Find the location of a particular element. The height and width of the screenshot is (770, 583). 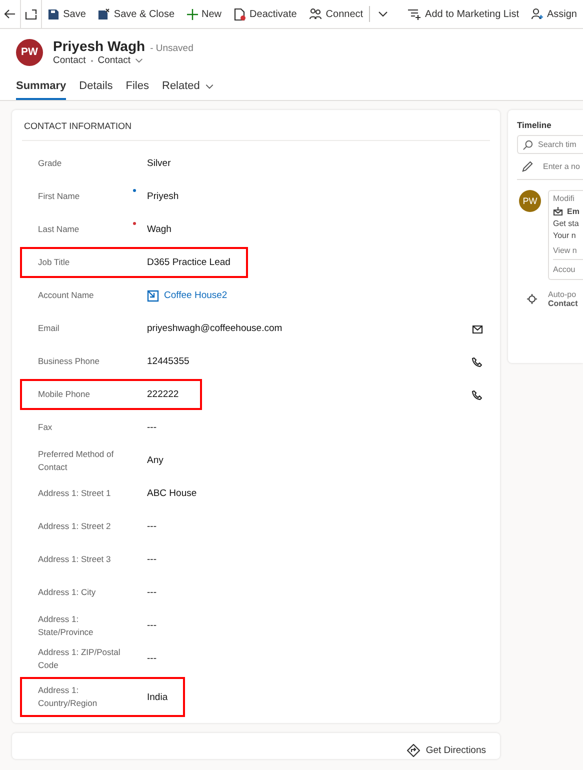

save-status: - Unsaved is located at coordinates (172, 48).